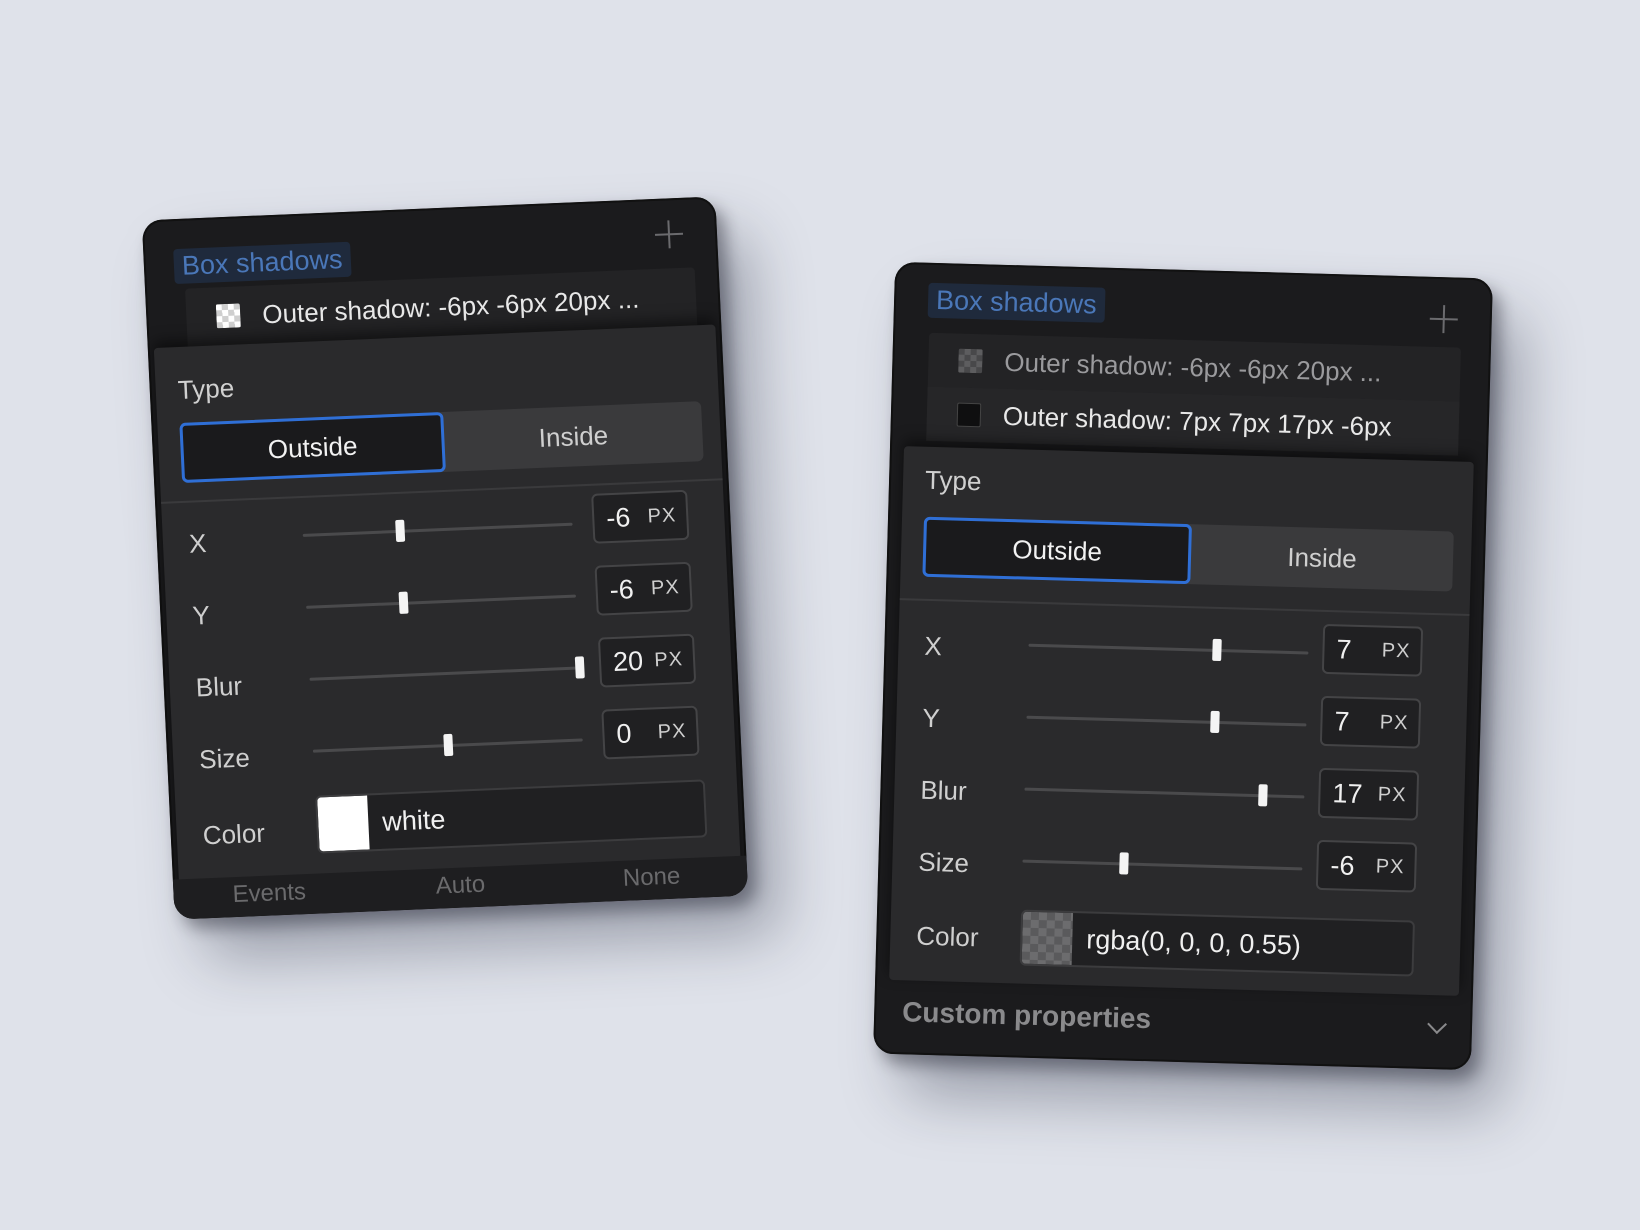 This screenshot has width=1640, height=1230. I want to click on color-field: white, so click(511, 816).